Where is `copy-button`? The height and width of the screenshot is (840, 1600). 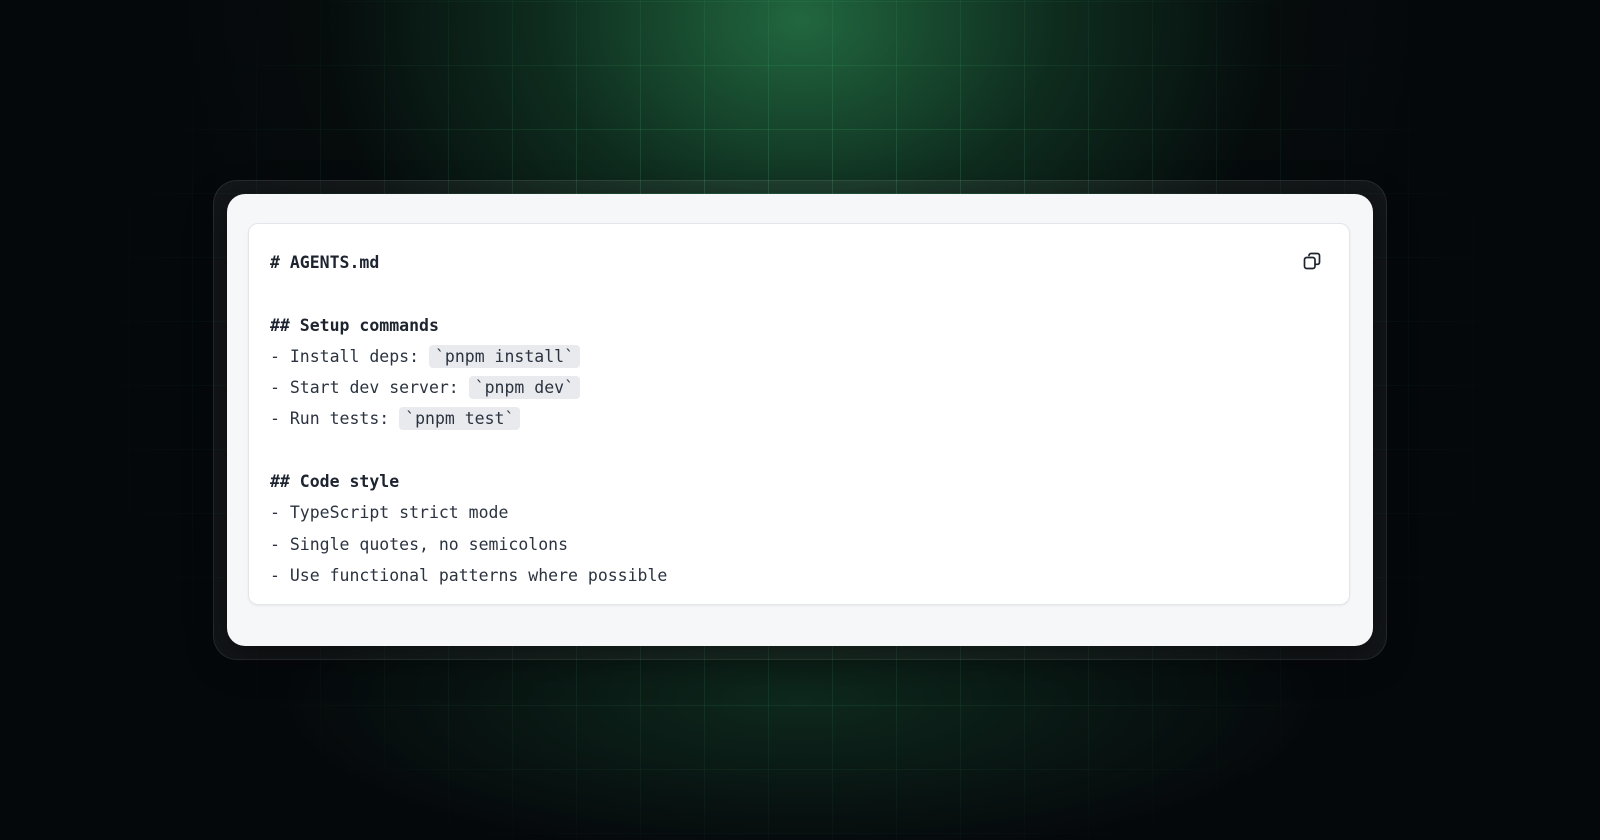 copy-button is located at coordinates (1312, 261).